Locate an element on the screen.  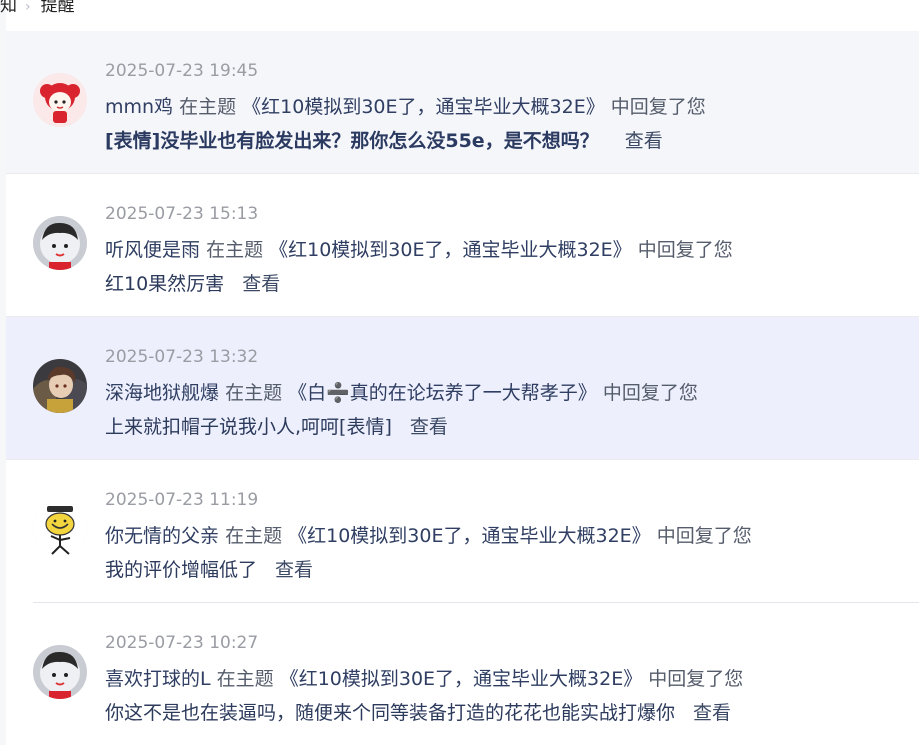
notification-date: 2025-07-23 10:27 is located at coordinates (182, 643).